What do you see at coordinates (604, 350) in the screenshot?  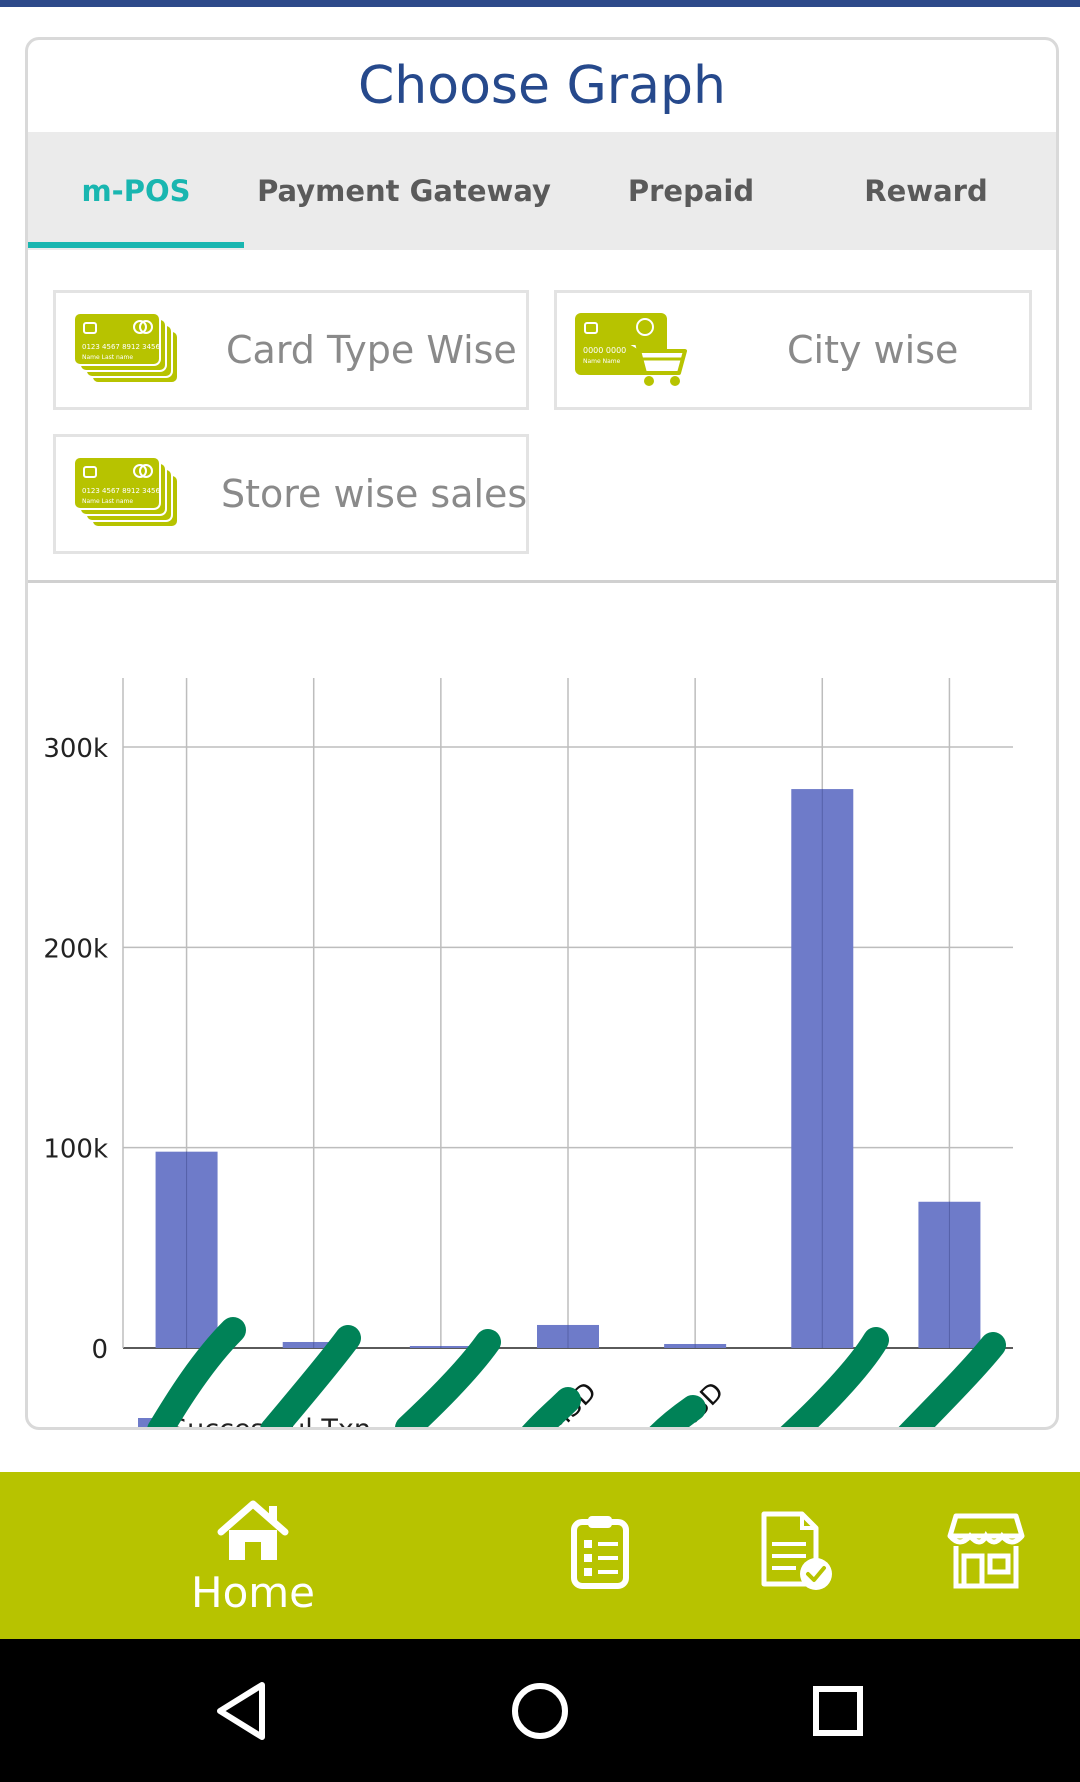 I see `card-number-text: 0000 0000` at bounding box center [604, 350].